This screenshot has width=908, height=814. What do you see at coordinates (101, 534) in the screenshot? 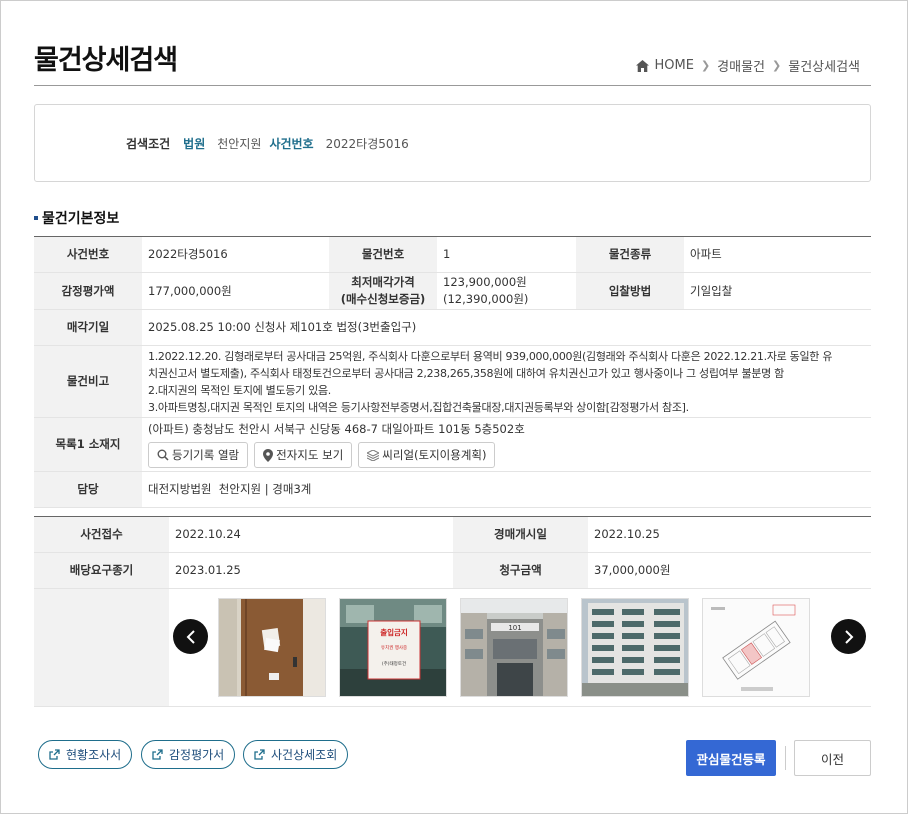
I see `receipt-label: 사건접수` at bounding box center [101, 534].